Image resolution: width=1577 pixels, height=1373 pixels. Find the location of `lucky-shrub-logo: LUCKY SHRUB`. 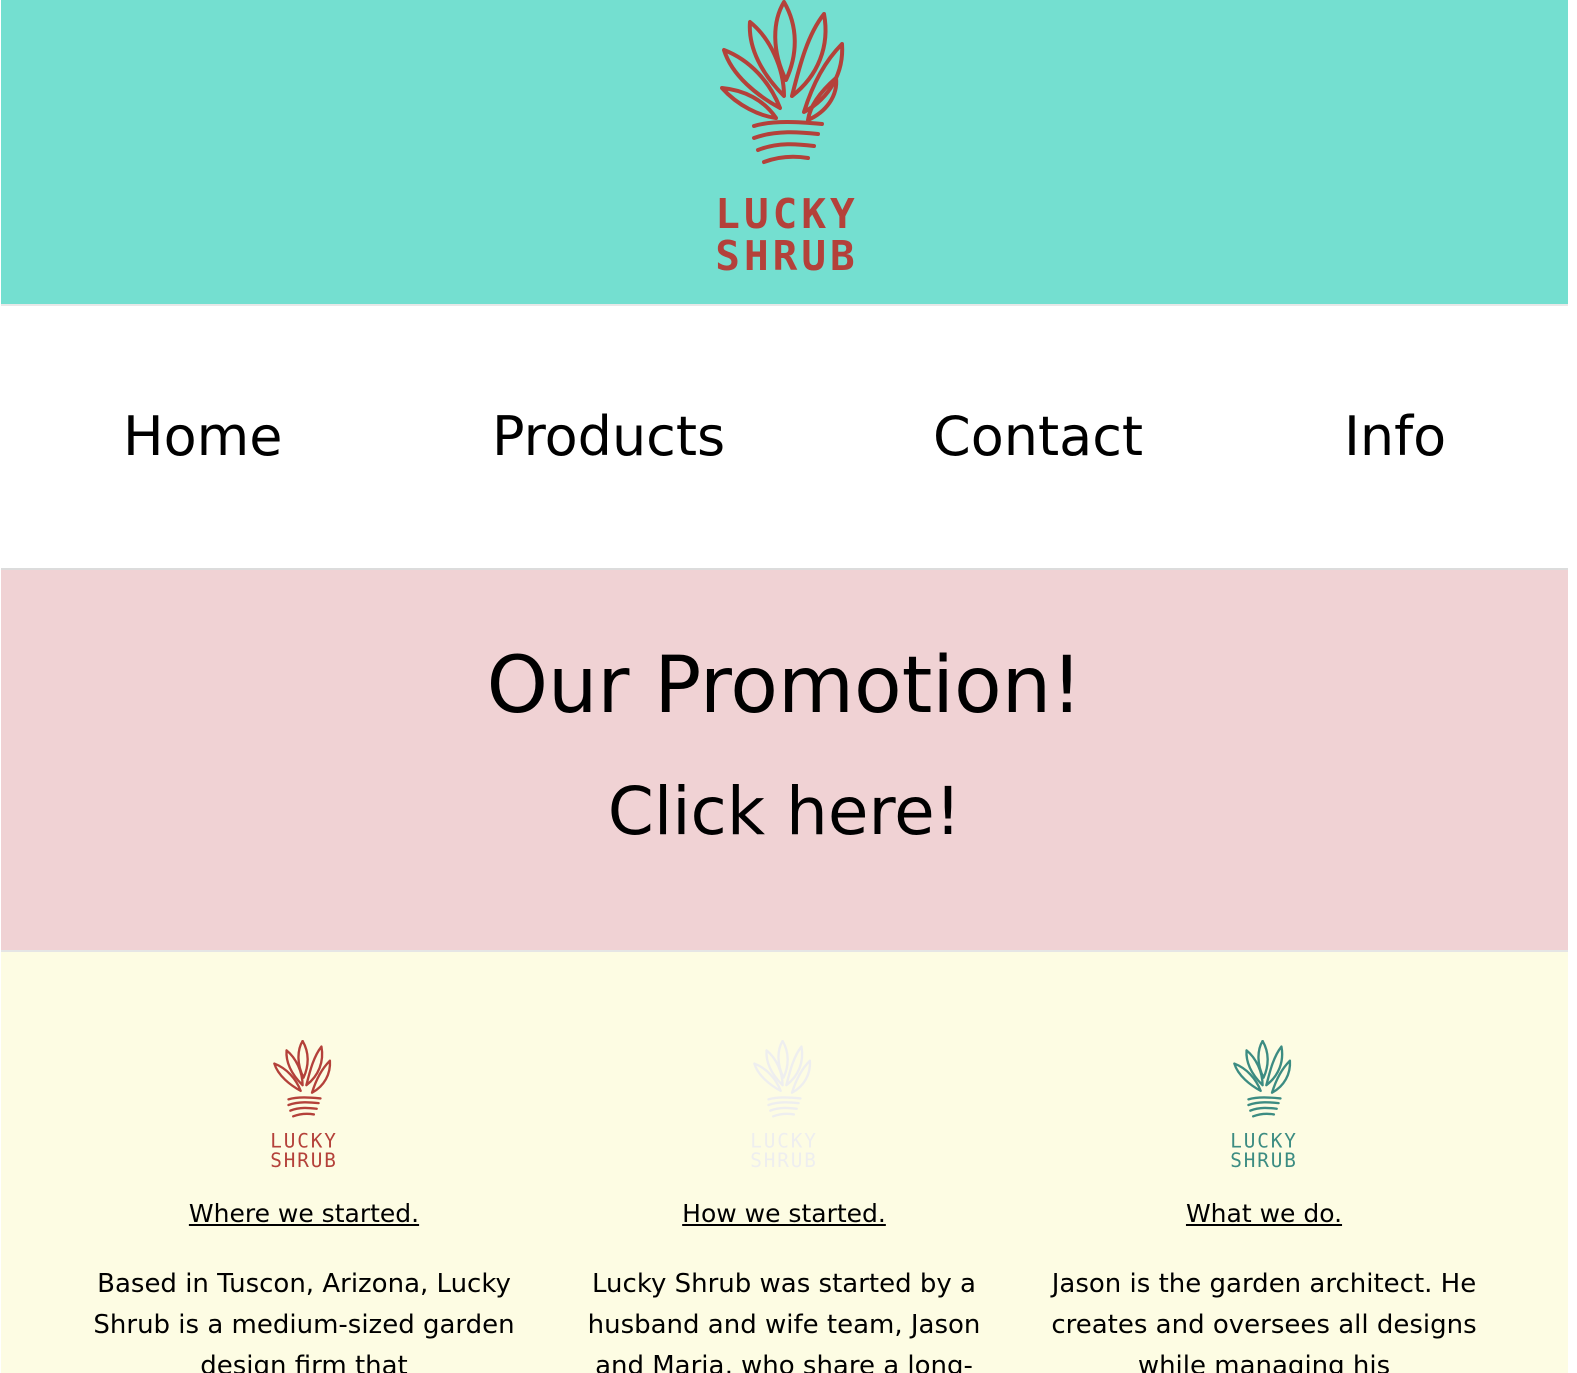

lucky-shrub-logo: LUCKY SHRUB is located at coordinates (787, 138).